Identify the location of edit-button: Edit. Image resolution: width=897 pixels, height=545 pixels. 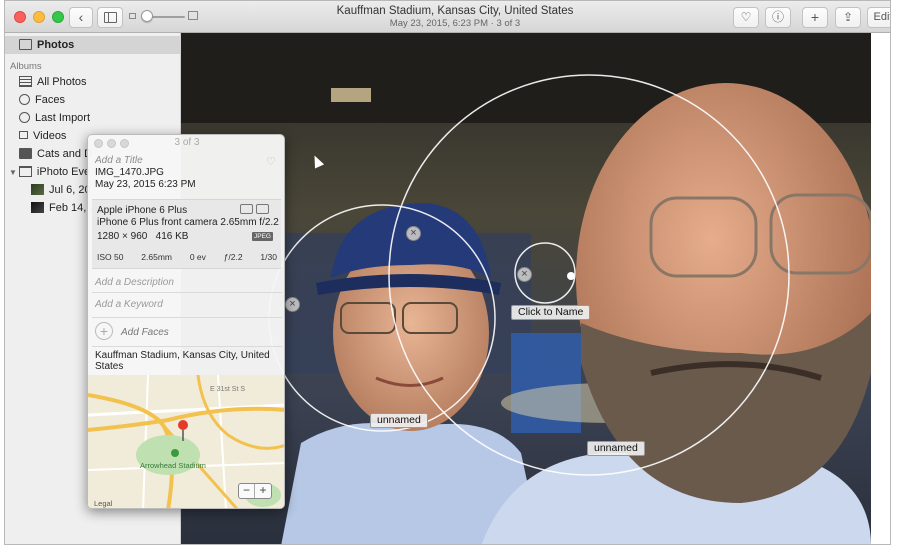
(878, 17).